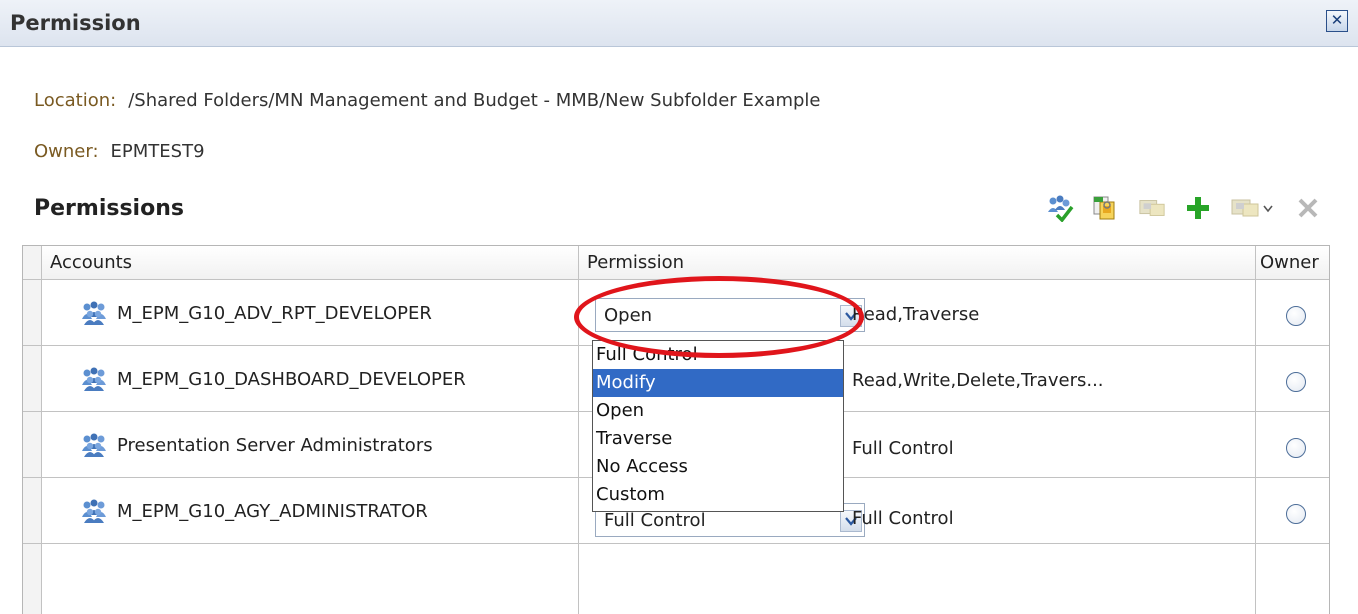 This screenshot has height=614, width=1358. I want to click on paste-permissions-icon, so click(1152, 208).